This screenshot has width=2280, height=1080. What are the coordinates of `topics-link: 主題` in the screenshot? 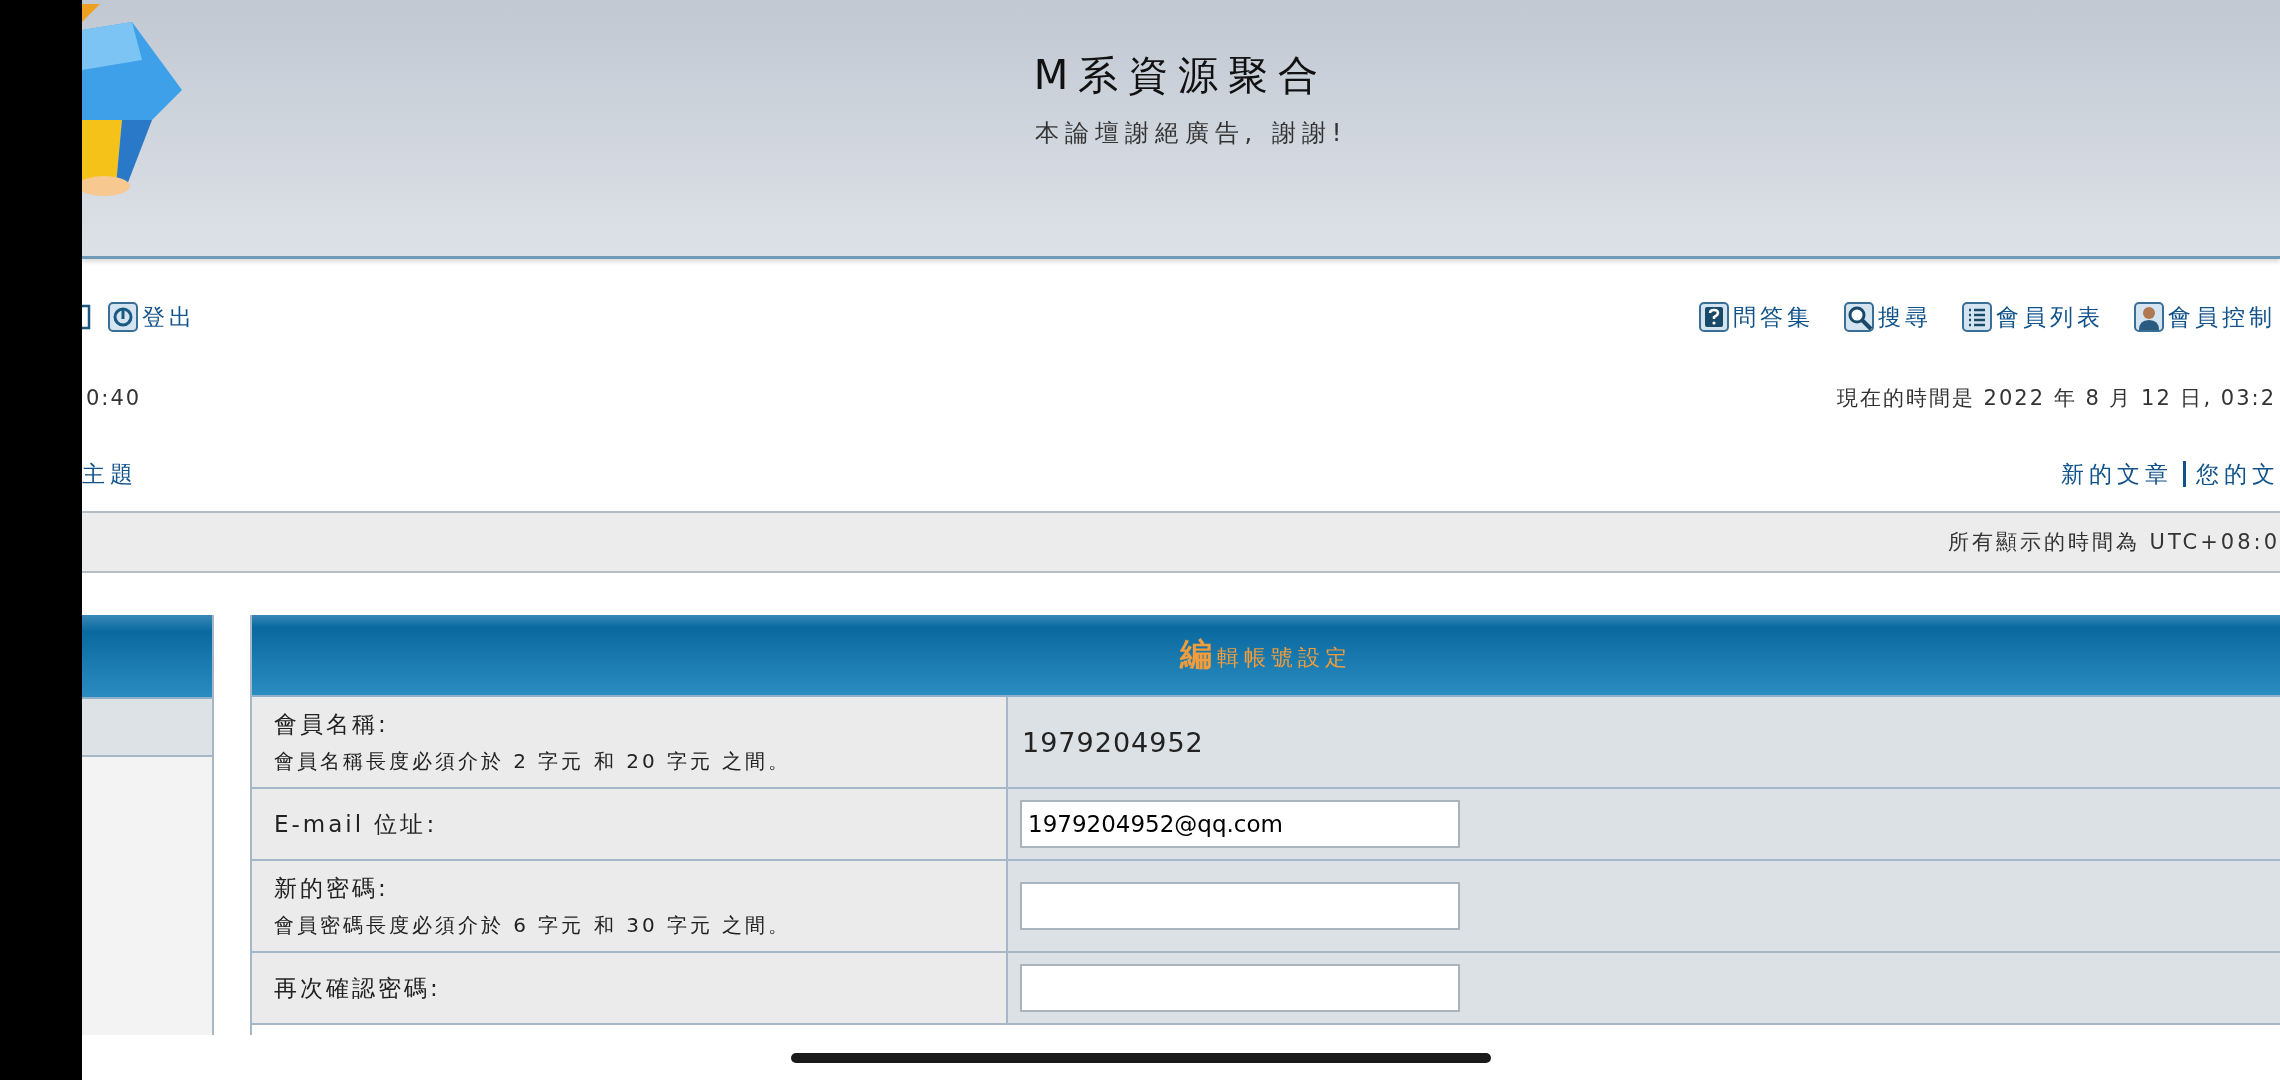 It's located at (110, 474).